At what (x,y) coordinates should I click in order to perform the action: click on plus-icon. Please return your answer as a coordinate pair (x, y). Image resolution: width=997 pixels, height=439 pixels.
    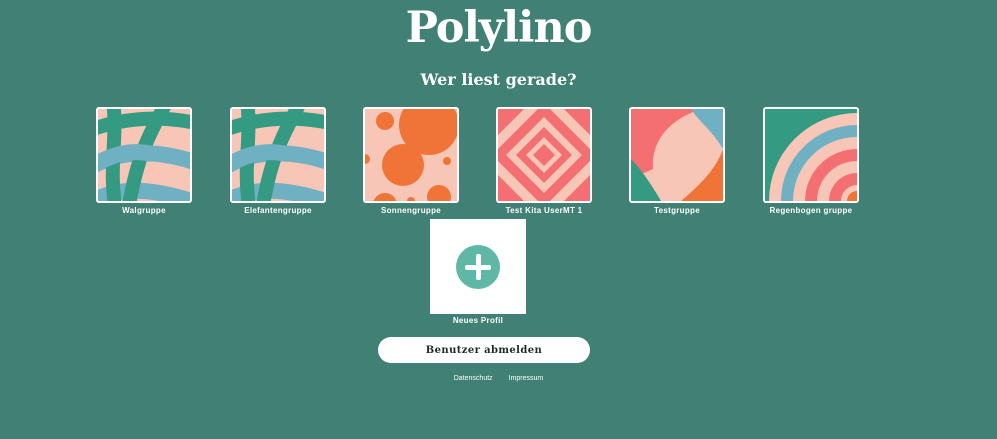
    Looking at the image, I should click on (478, 266).